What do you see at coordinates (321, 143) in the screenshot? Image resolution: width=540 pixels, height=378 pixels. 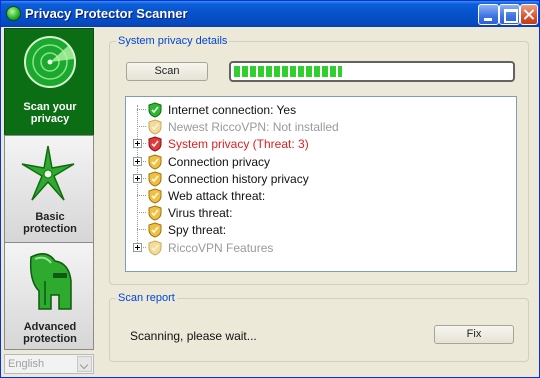 I see `tree-item: System privacy (Threat: 3)` at bounding box center [321, 143].